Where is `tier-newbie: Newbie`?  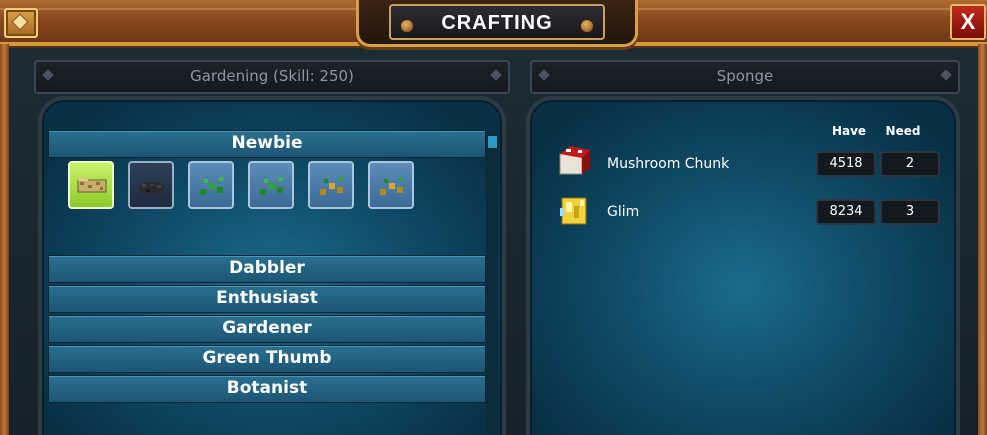
tier-newbie: Newbie is located at coordinates (267, 144).